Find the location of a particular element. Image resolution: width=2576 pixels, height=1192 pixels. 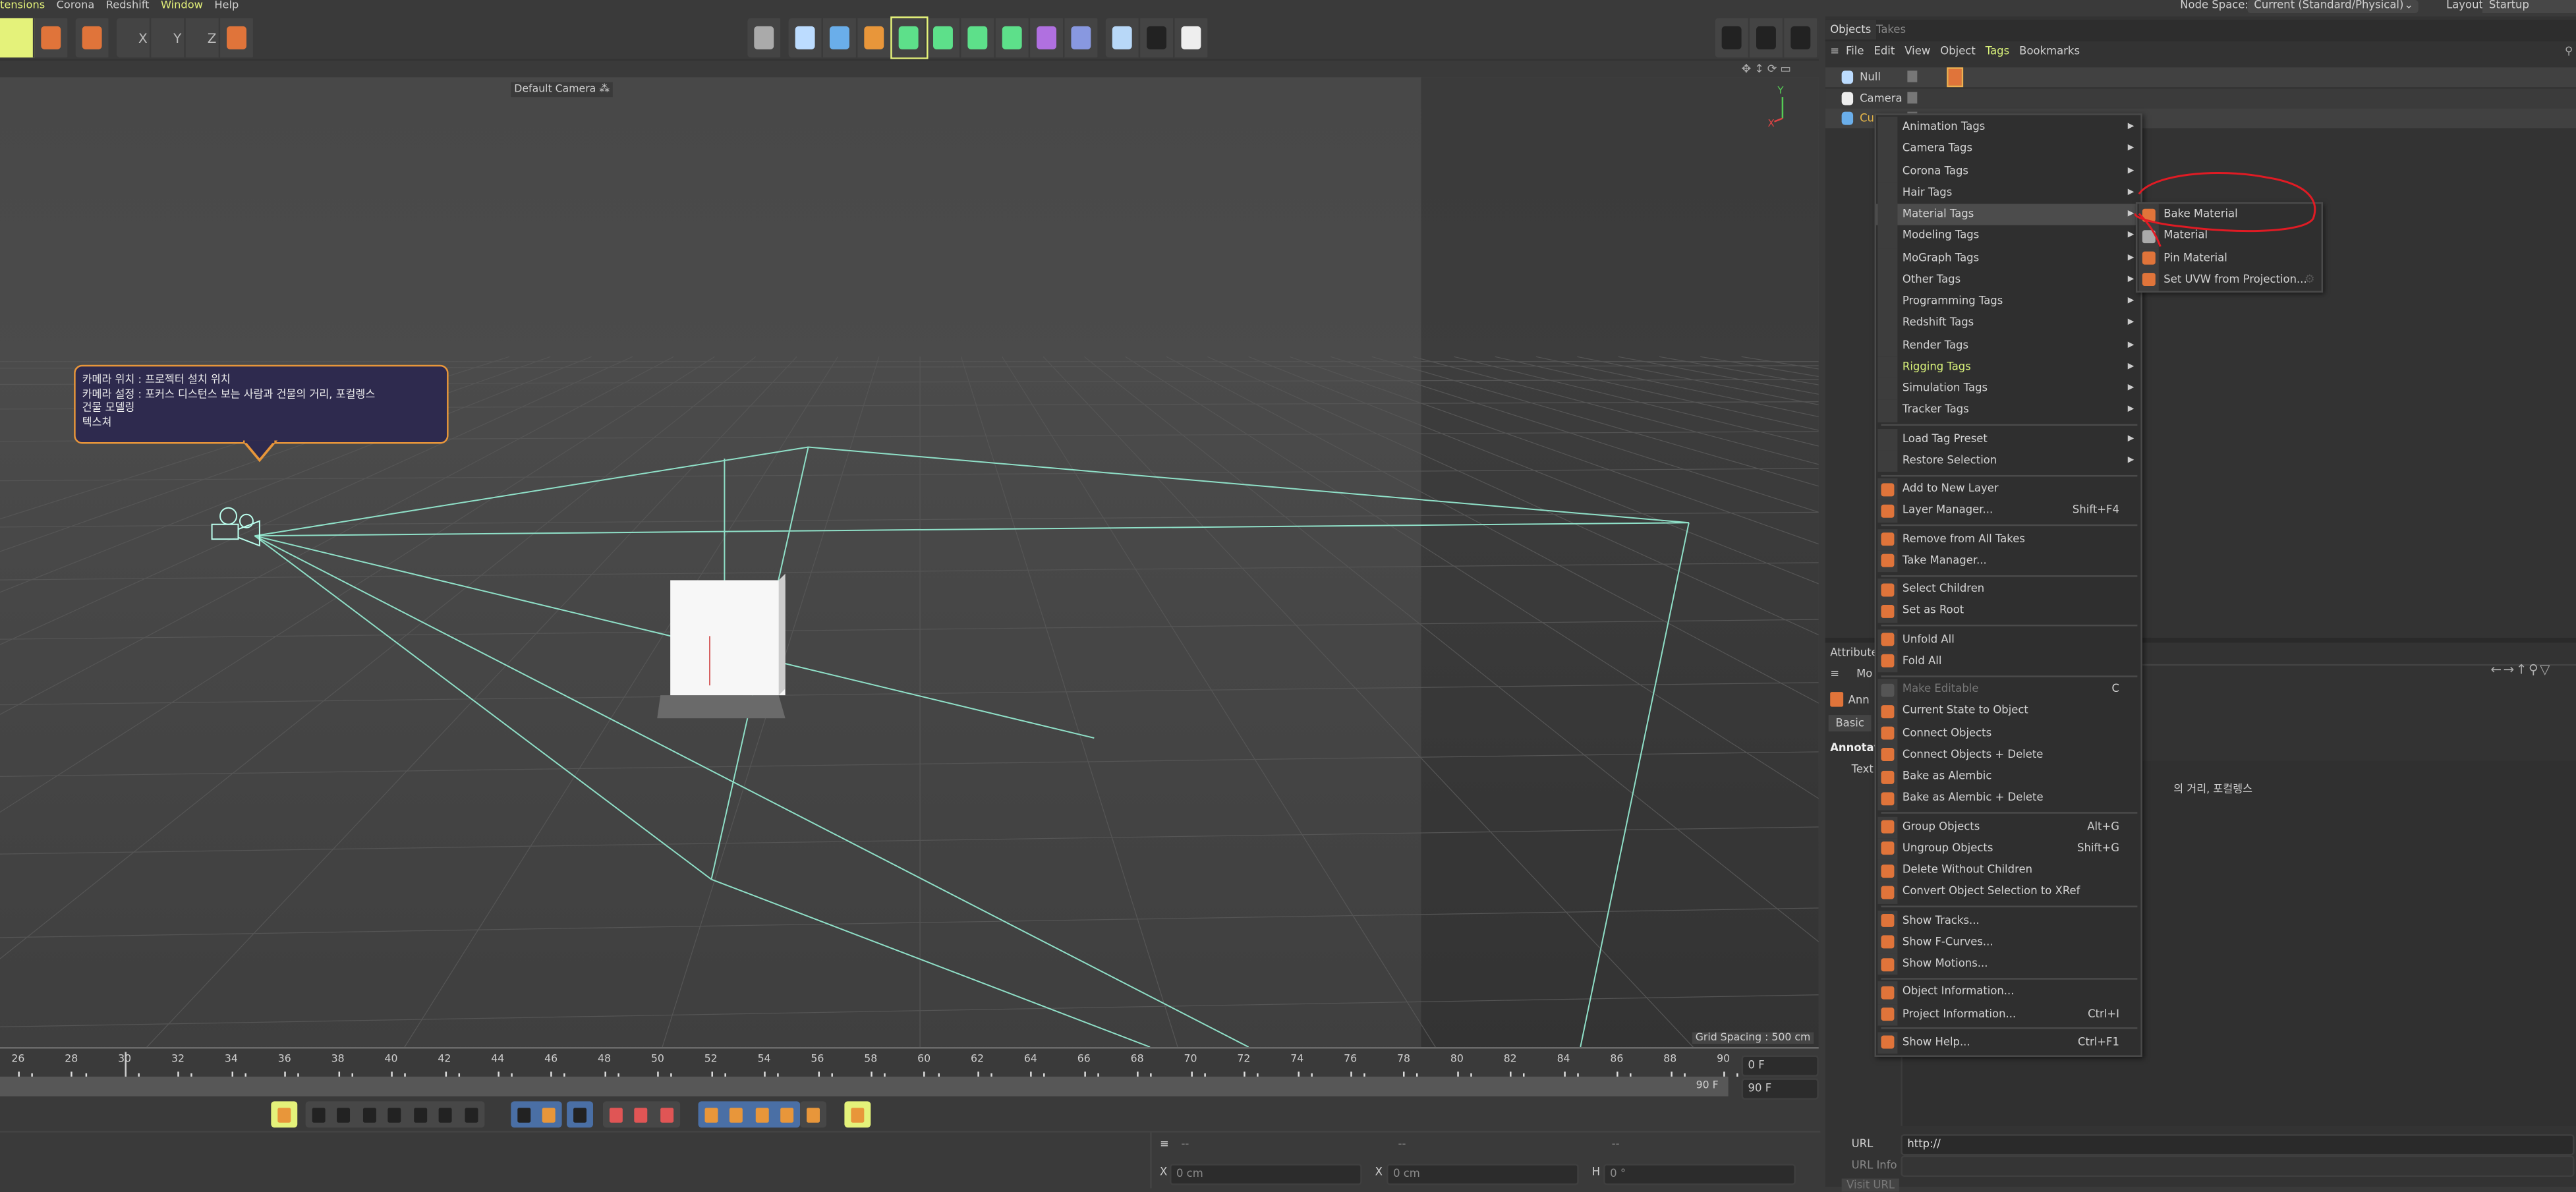

menu-item-project-information: Project Information... Ctrl+I is located at coordinates (2008, 1014).